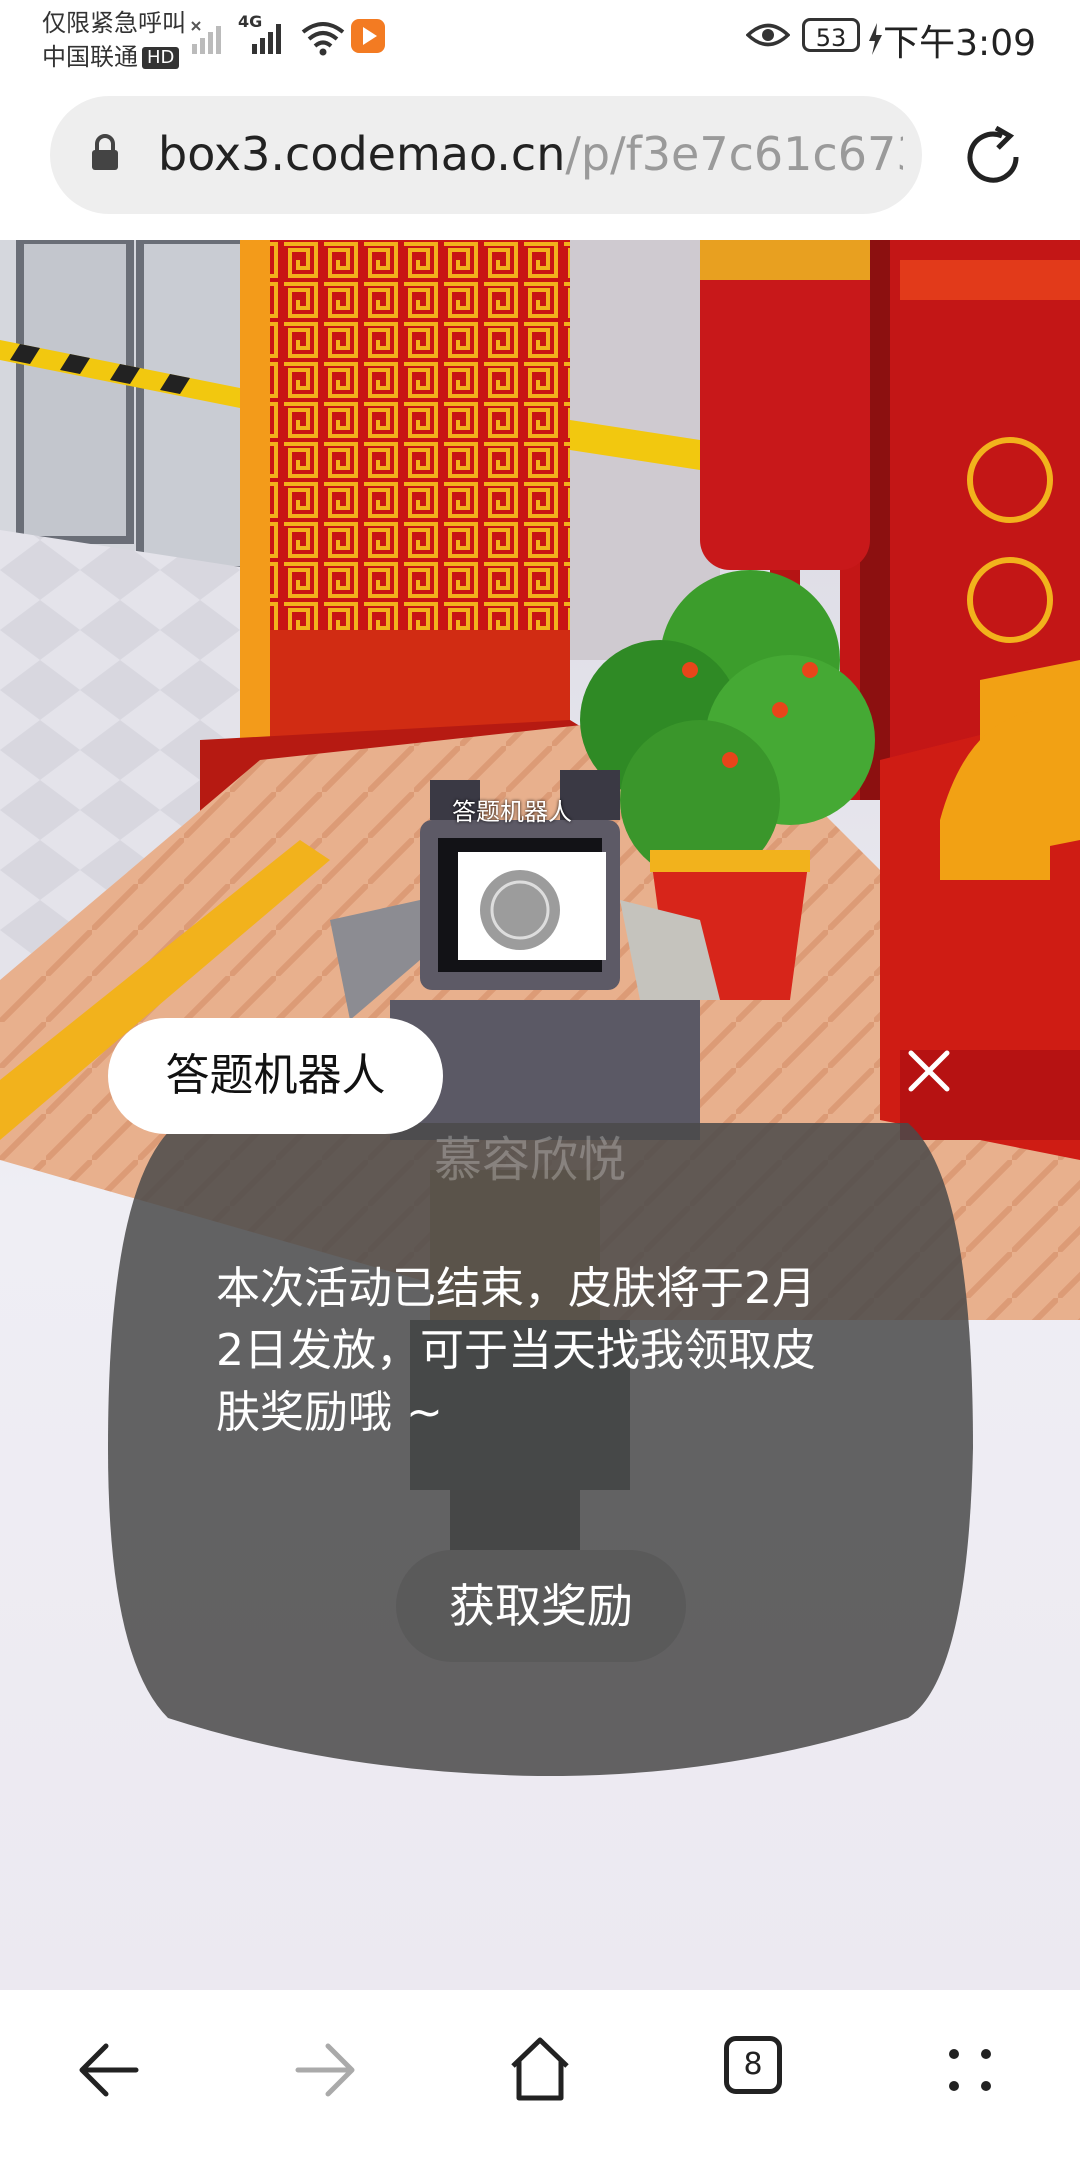  I want to click on reload-icon, so click(993, 157).